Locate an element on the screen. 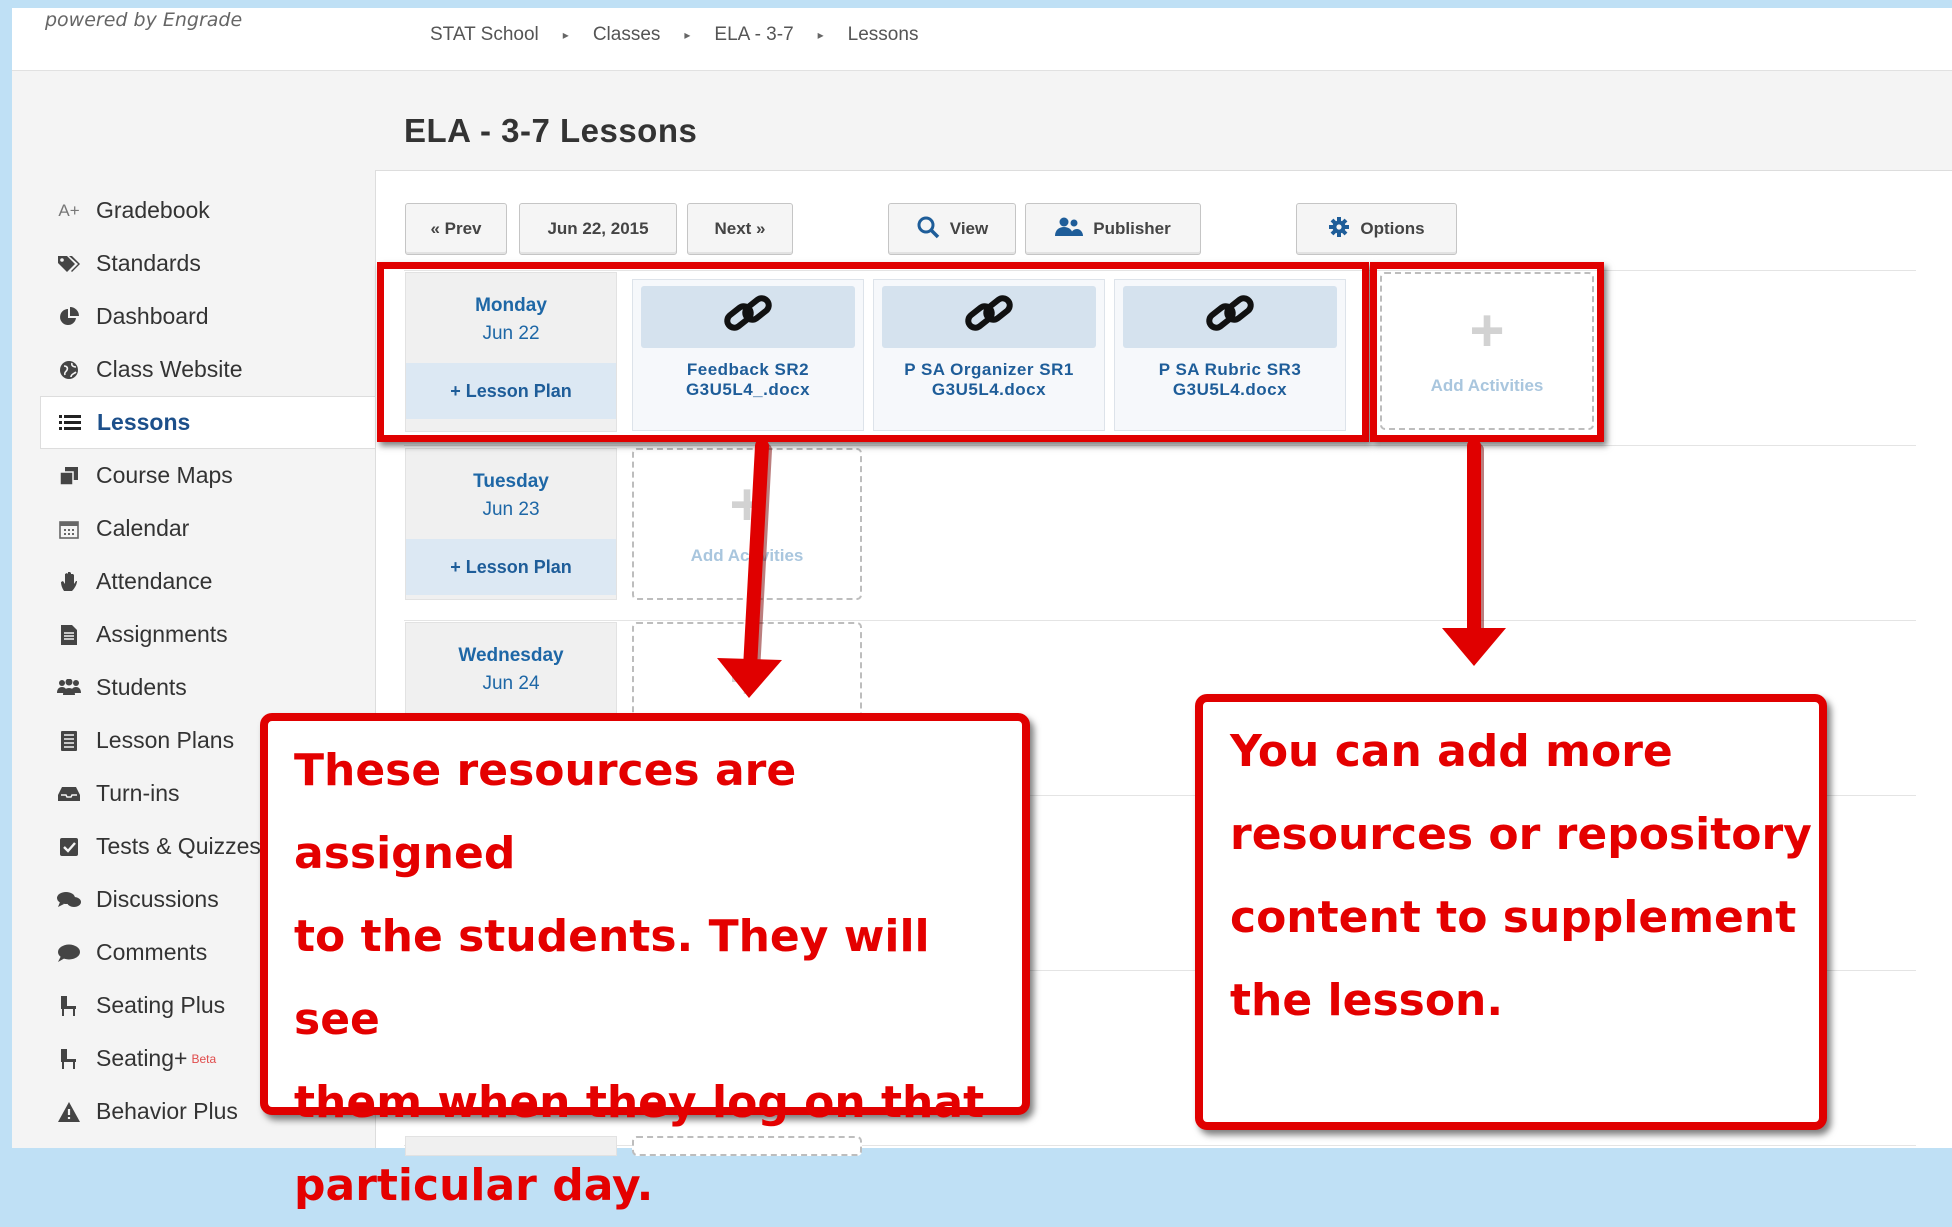  callout-line: You can add more is located at coordinates (1451, 751).